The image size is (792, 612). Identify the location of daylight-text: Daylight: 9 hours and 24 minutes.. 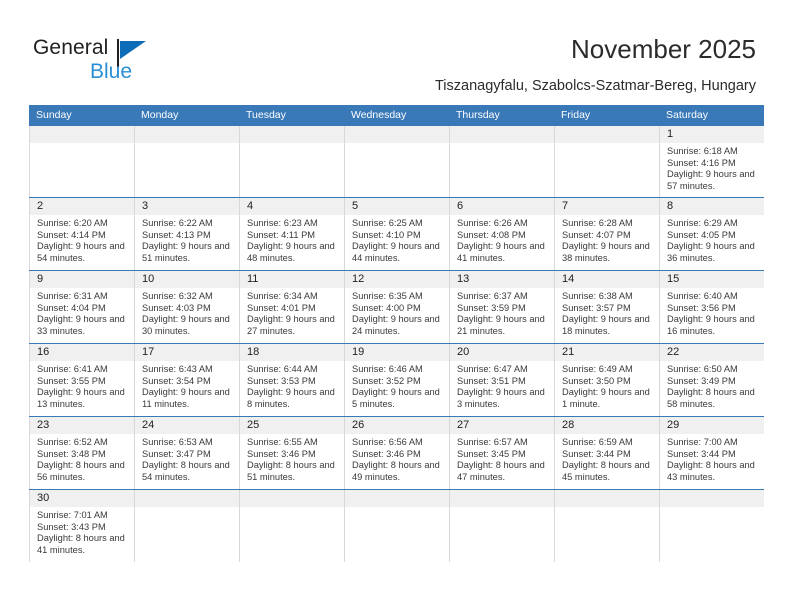
(396, 325).